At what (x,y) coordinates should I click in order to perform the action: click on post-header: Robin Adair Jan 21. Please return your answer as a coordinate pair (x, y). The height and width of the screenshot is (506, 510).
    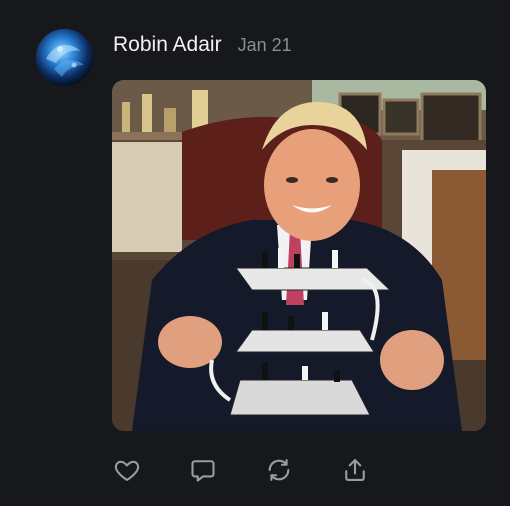
    Looking at the image, I should click on (202, 45).